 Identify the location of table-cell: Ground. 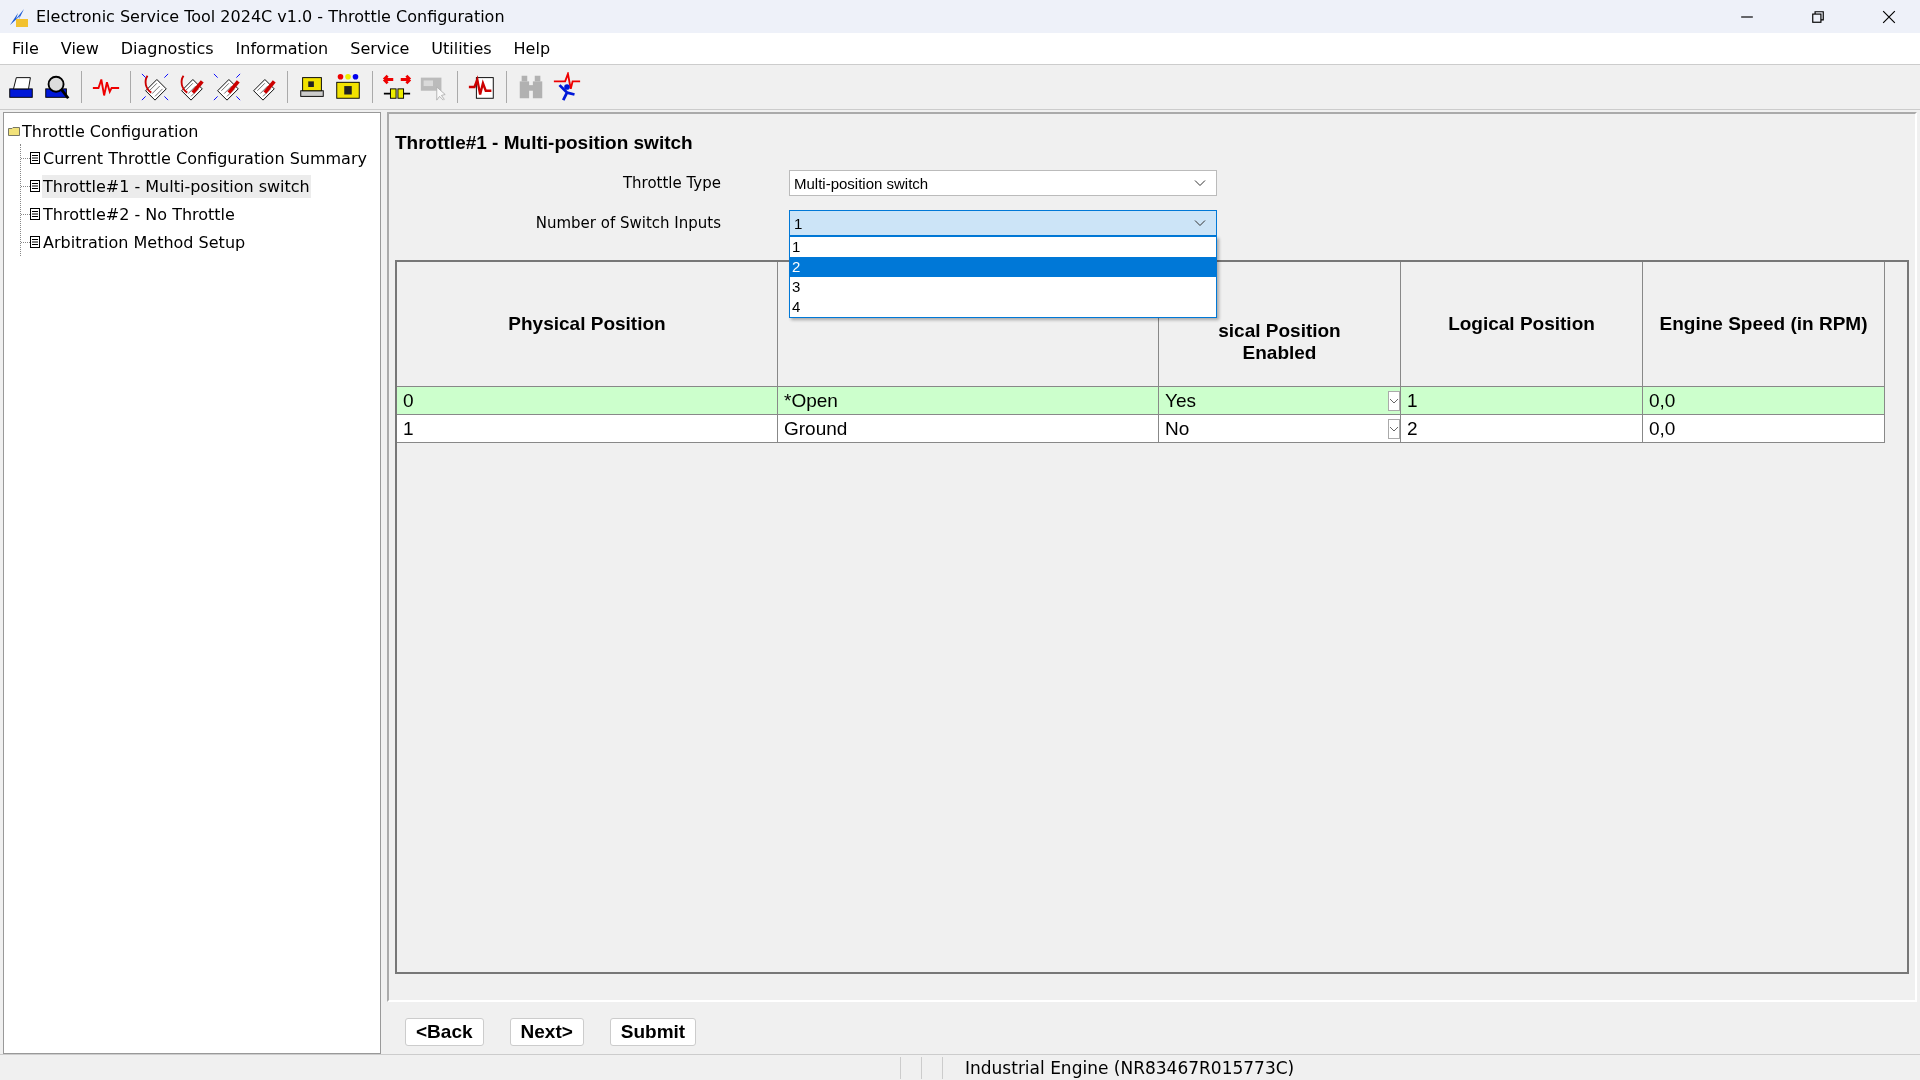
(816, 428).